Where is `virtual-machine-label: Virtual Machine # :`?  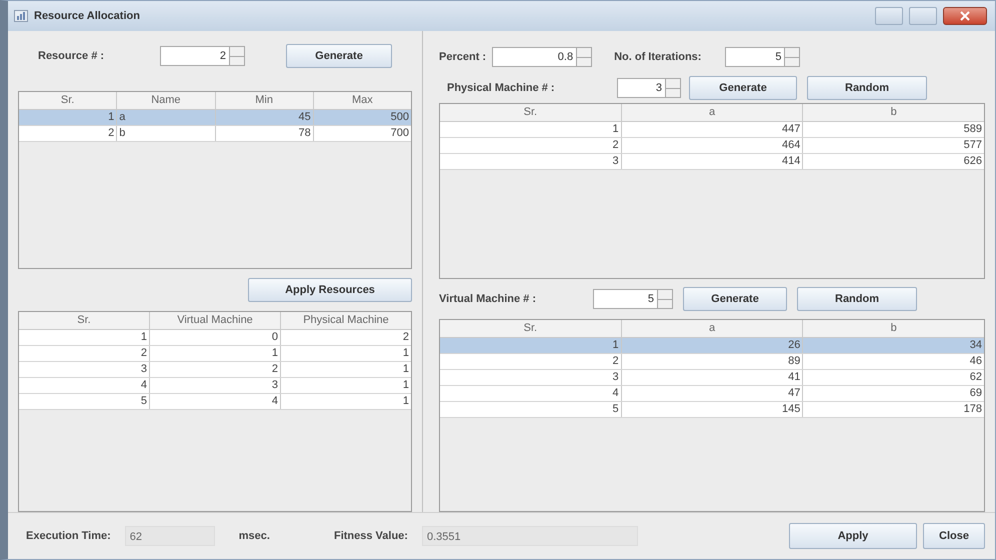 virtual-machine-label: Virtual Machine # : is located at coordinates (488, 299).